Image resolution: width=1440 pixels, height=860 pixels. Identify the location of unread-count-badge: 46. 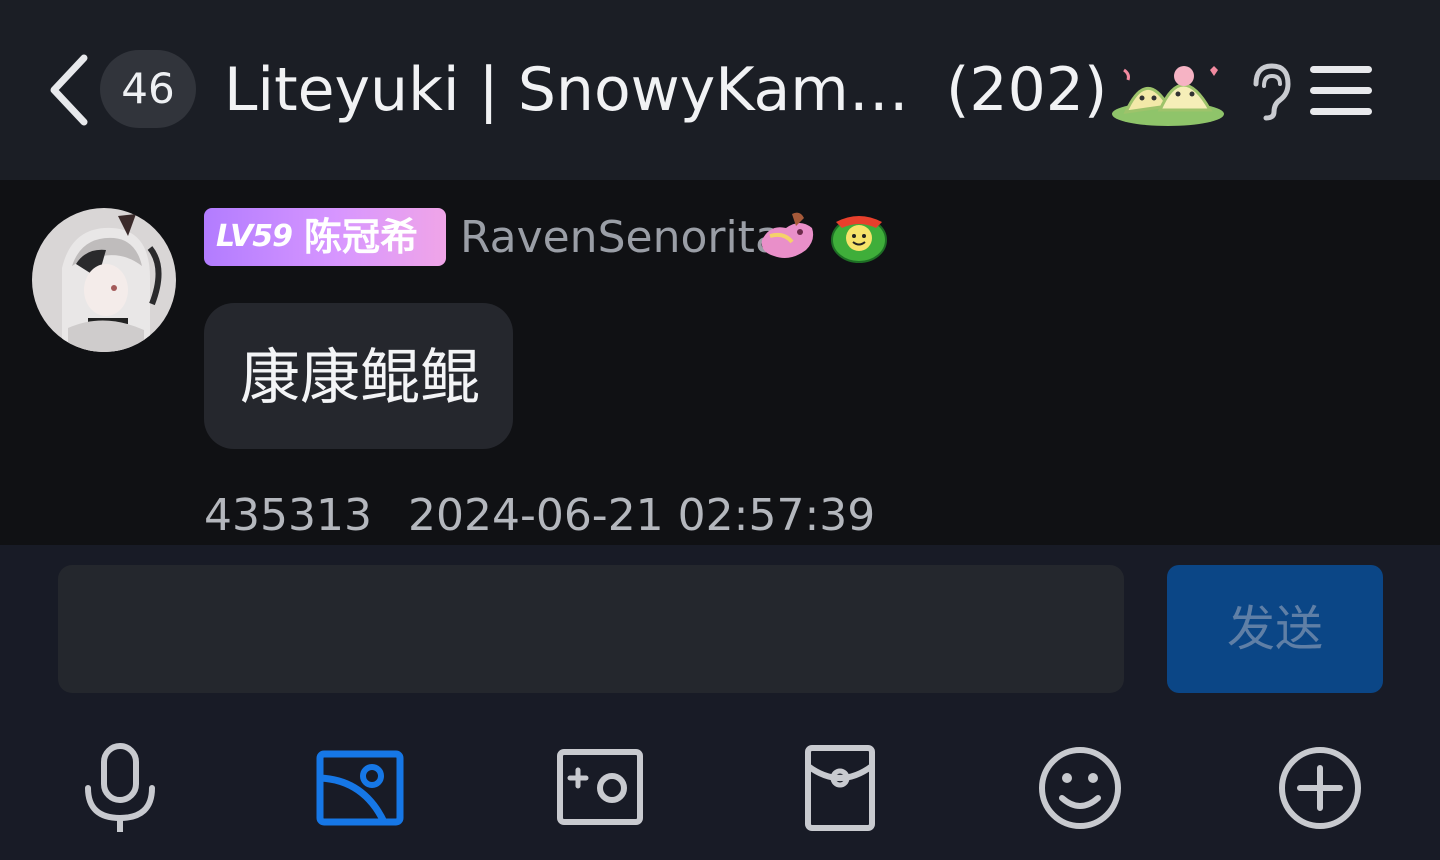
(148, 89).